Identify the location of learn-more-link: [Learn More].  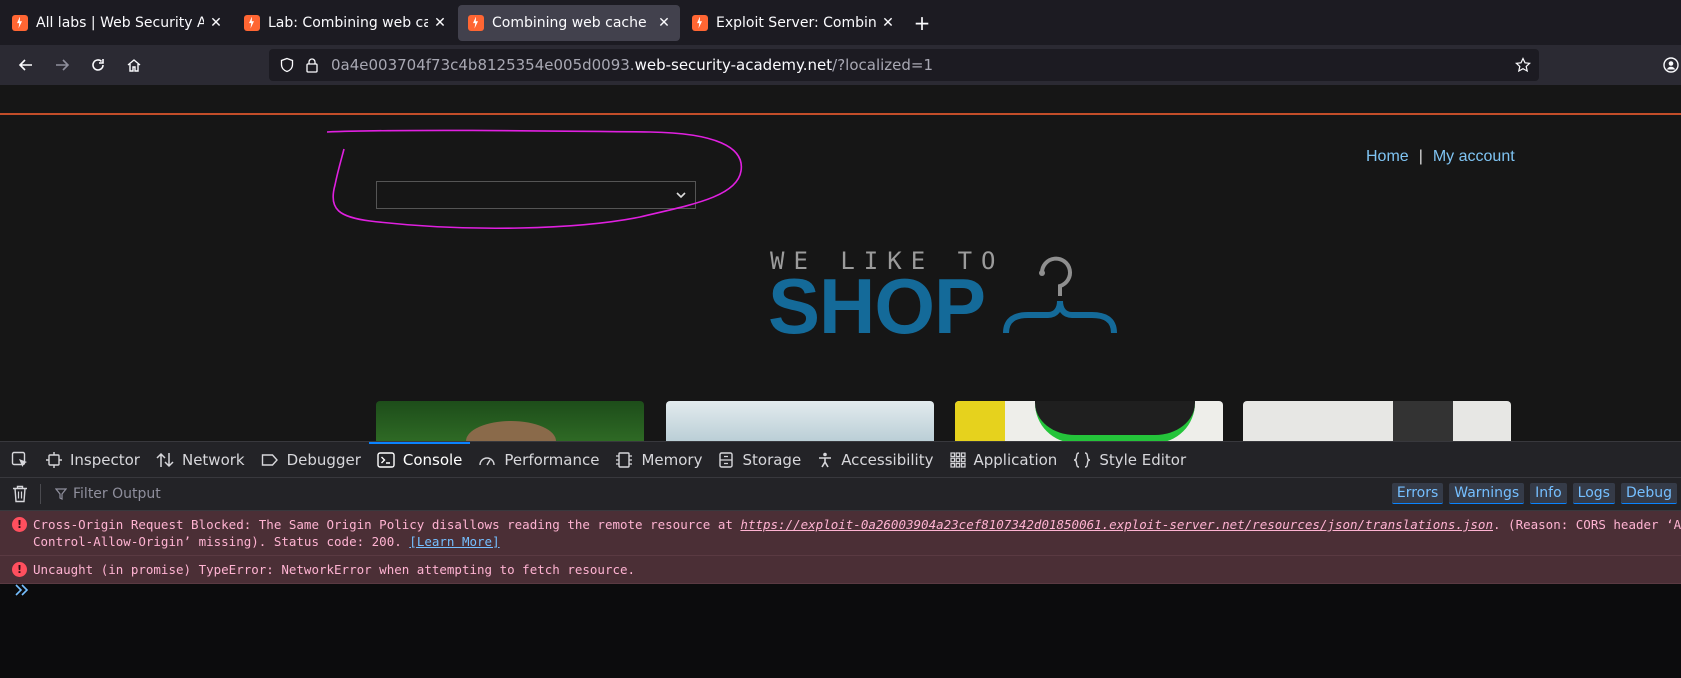
(454, 541).